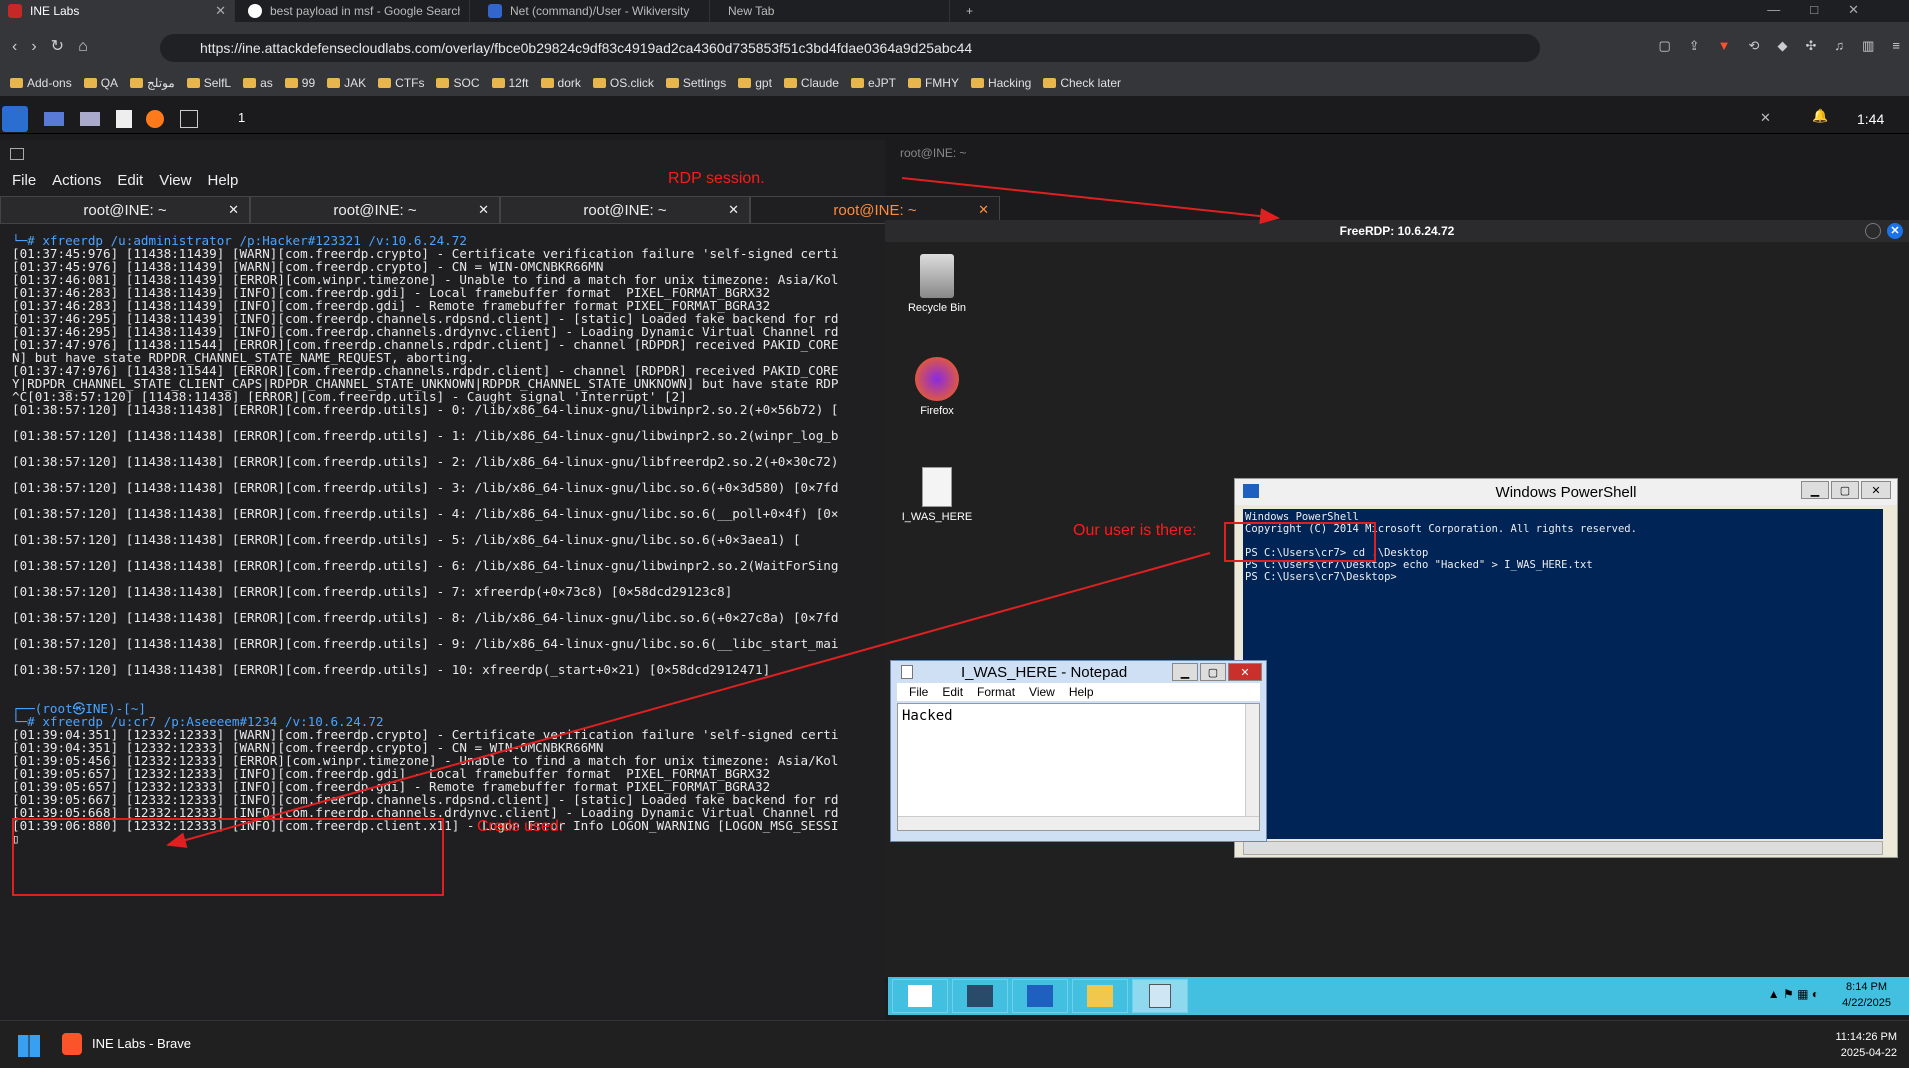 The height and width of the screenshot is (1068, 1909). Describe the element at coordinates (600, 11) in the screenshot. I see `tab-title: Net (command)/User - Wikiversity` at that location.